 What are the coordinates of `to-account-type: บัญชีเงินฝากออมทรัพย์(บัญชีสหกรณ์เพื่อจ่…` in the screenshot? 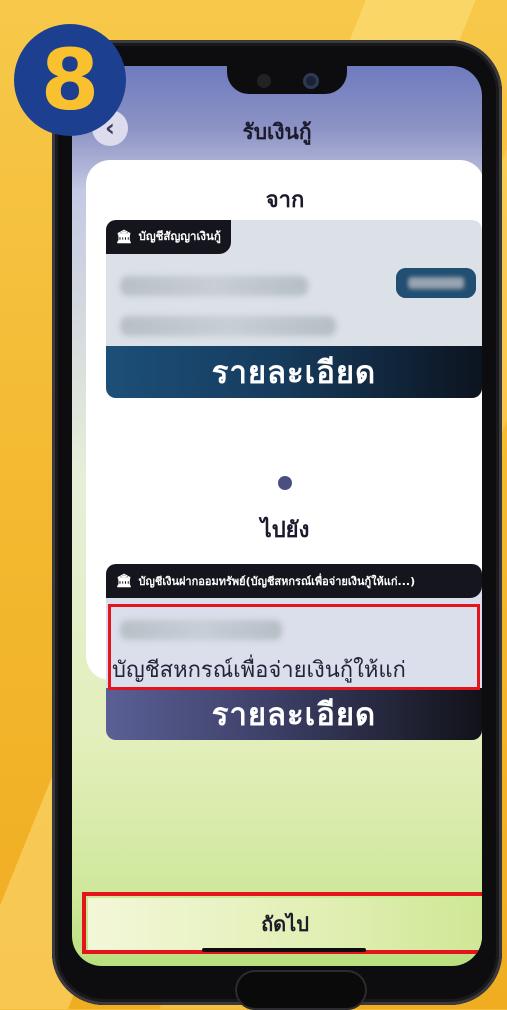 It's located at (277, 581).